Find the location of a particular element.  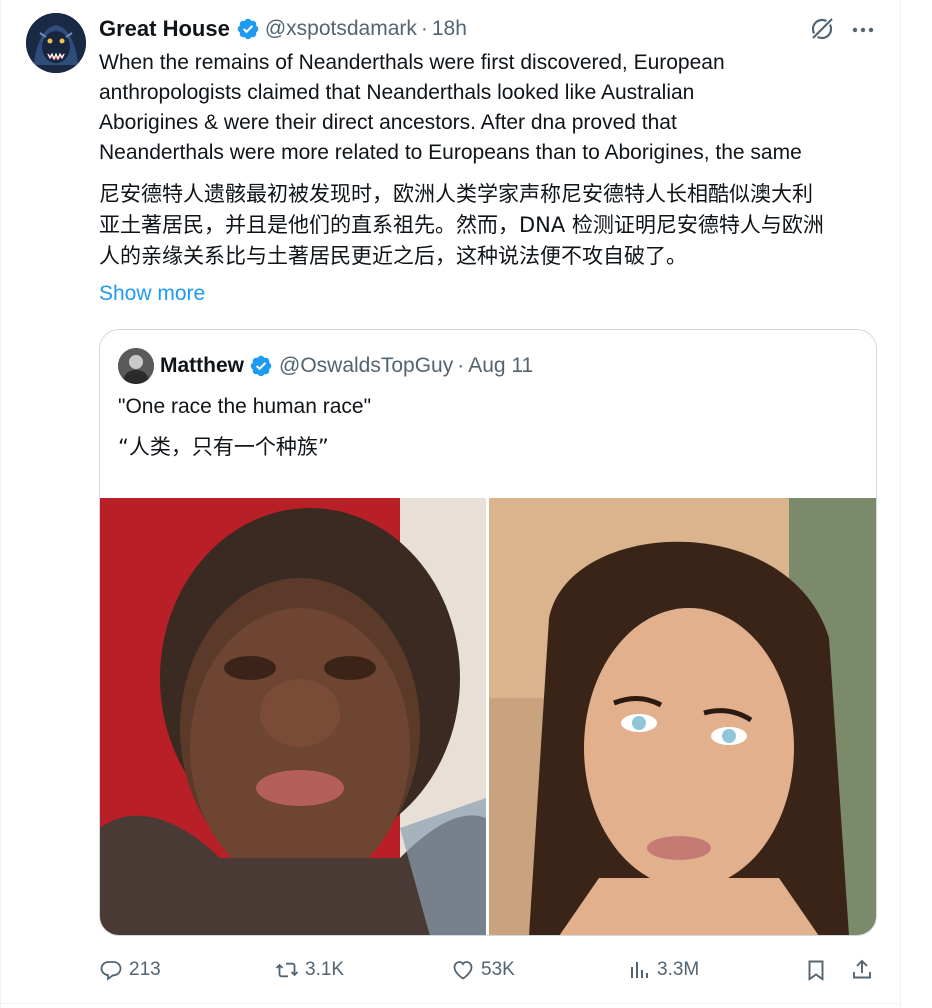

heart-icon is located at coordinates (463, 970).